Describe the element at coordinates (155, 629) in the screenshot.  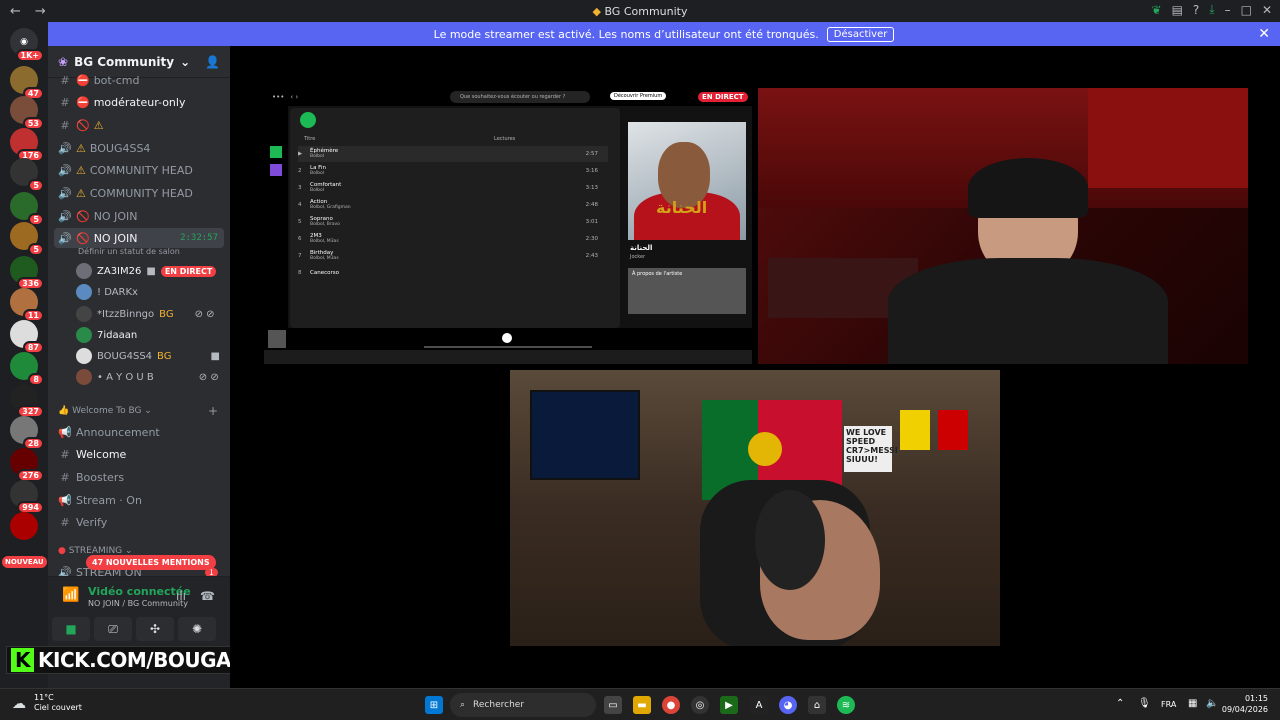
I see `activities-button: ✣` at that location.